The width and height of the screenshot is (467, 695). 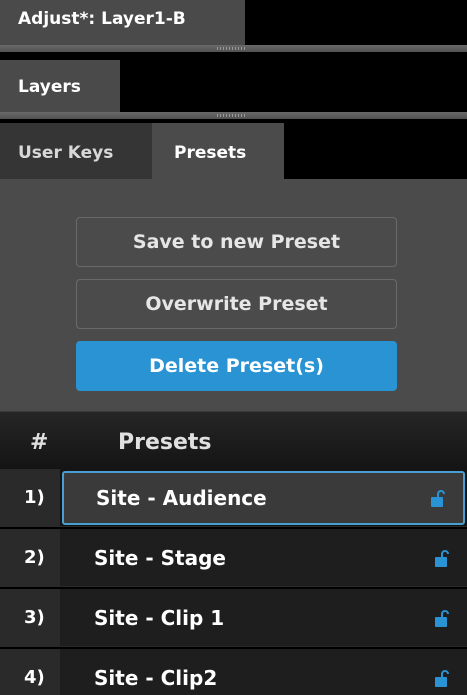 I want to click on preset-name-label: Site - Audience, so click(x=181, y=498).